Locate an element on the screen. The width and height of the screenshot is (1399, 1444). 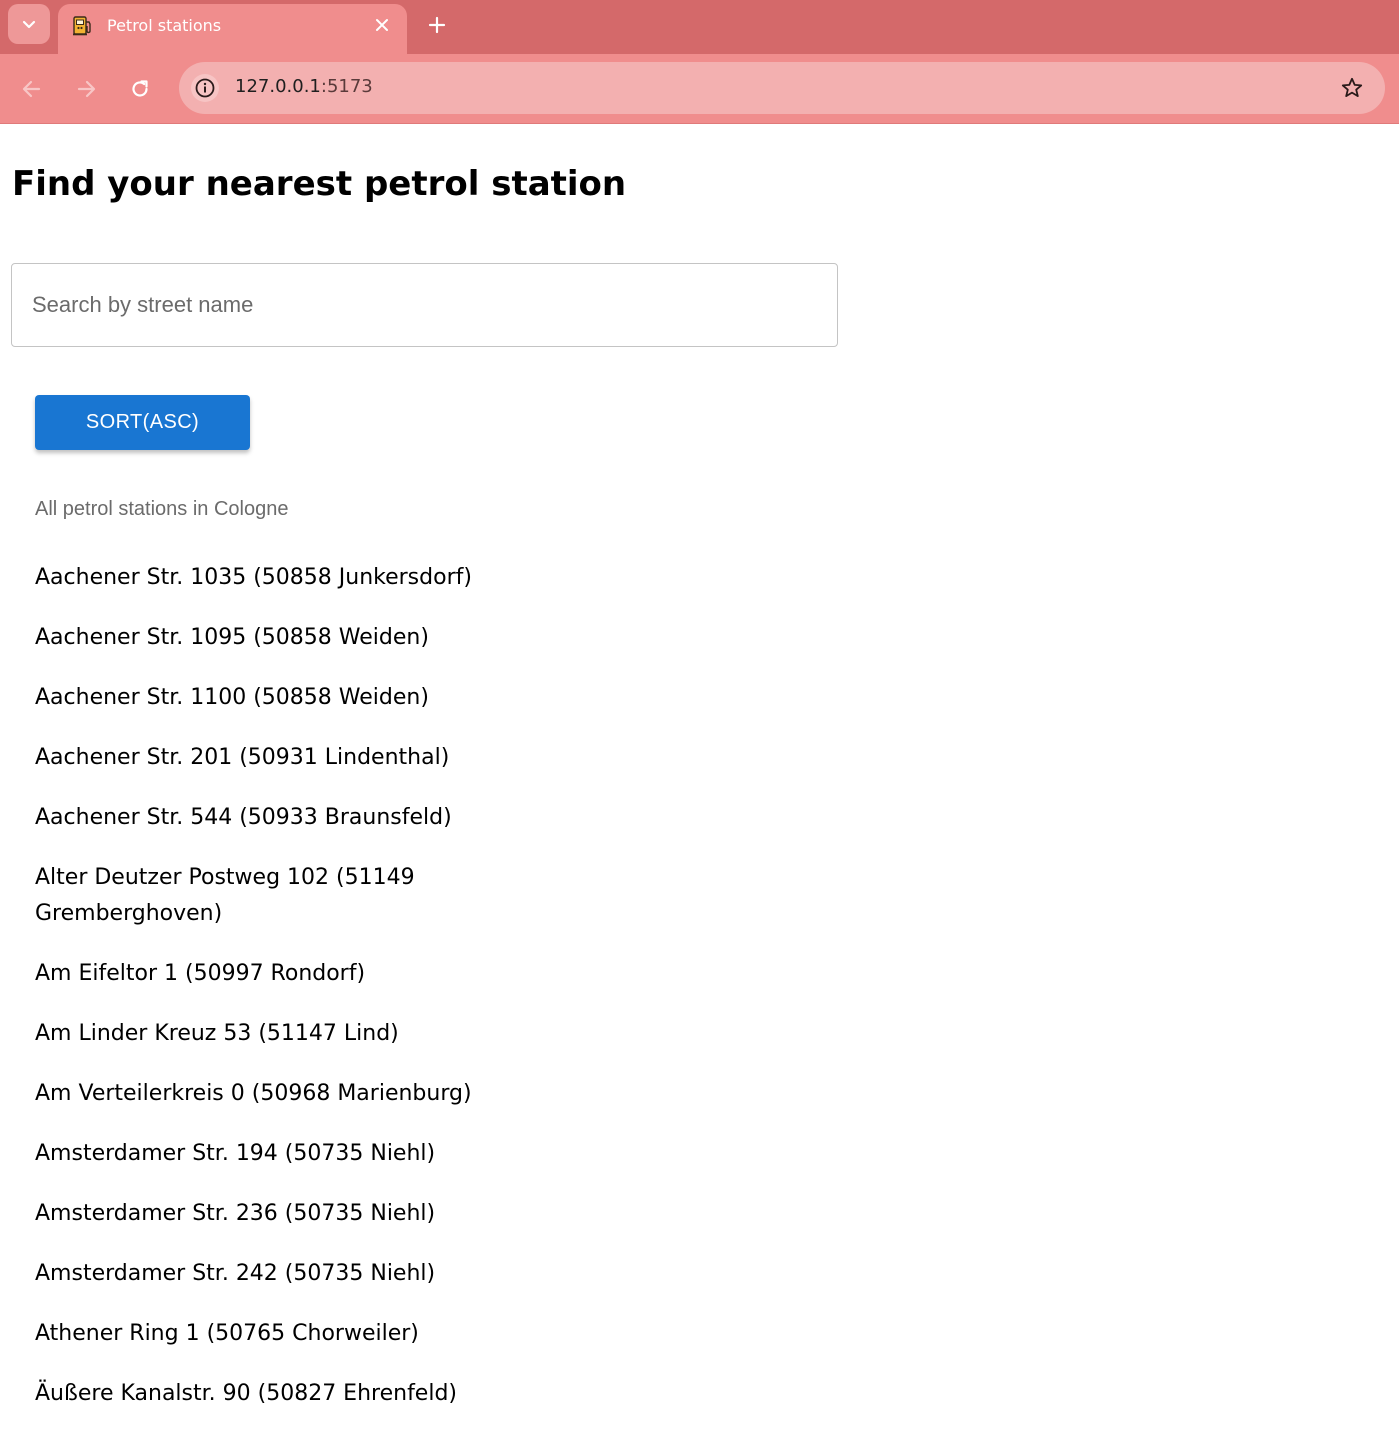
plus-icon is located at coordinates (437, 25).